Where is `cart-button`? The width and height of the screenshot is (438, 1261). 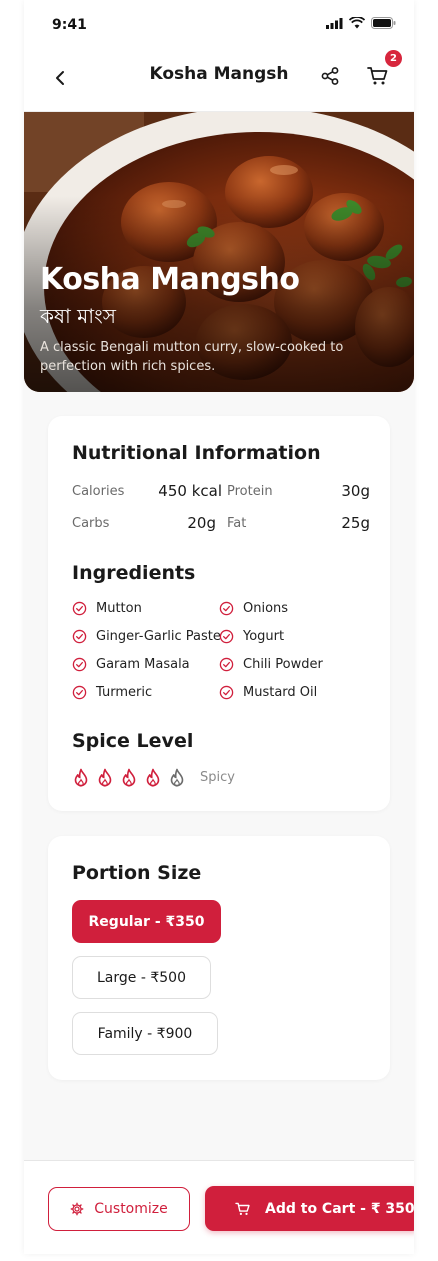 cart-button is located at coordinates (378, 76).